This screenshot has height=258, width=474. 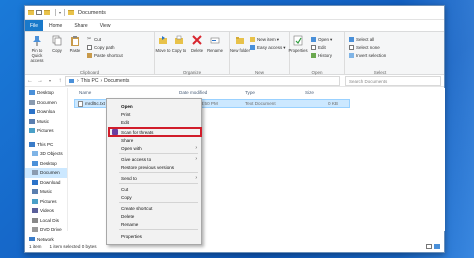 What do you see at coordinates (257, 92) in the screenshot?
I see `column-headers: Name Date modified Type Size` at bounding box center [257, 92].